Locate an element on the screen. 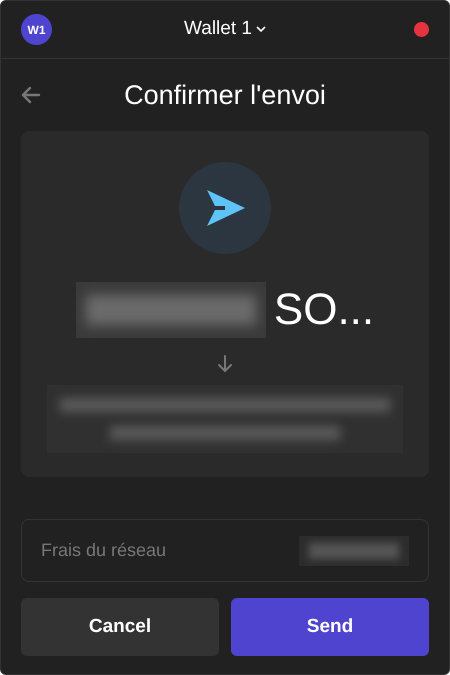  wallet-avatar: W1 is located at coordinates (36, 29).